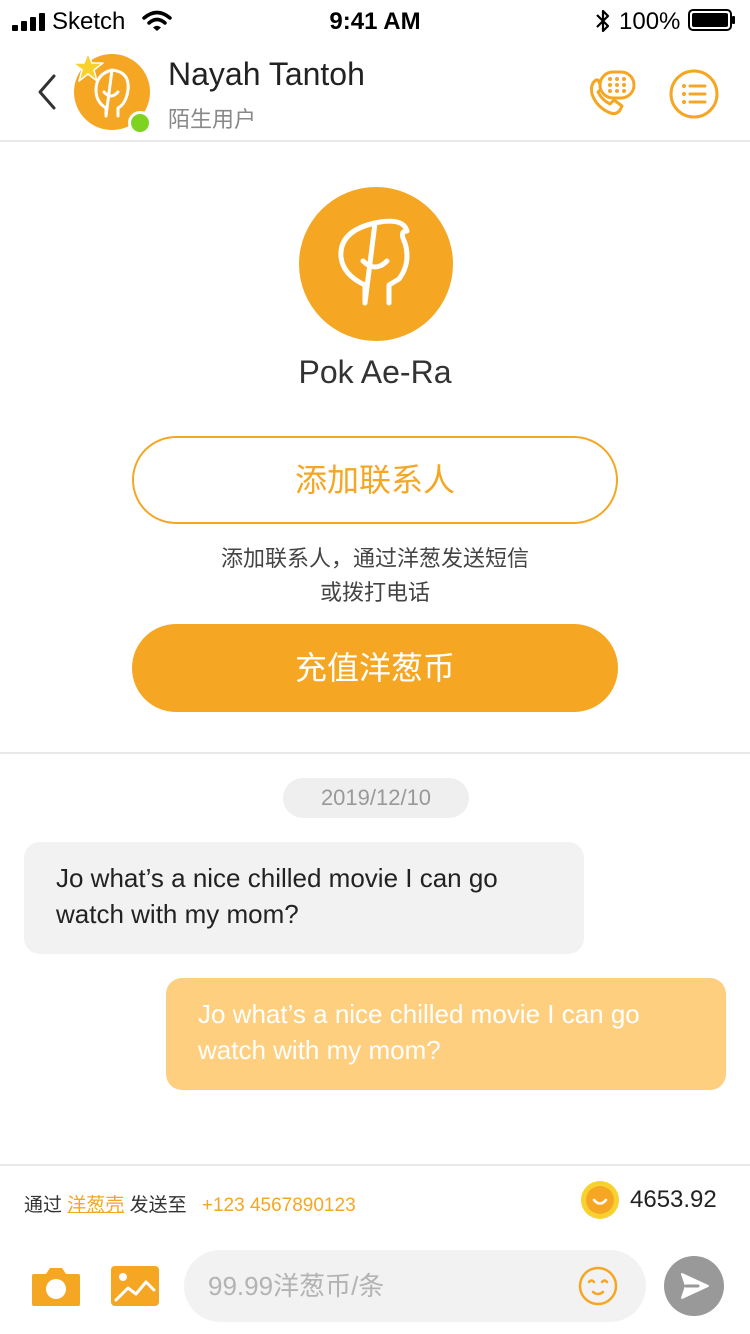  Describe the element at coordinates (375, 20) in the screenshot. I see `status-bar: Sketch 9:41 AM 100%` at that location.